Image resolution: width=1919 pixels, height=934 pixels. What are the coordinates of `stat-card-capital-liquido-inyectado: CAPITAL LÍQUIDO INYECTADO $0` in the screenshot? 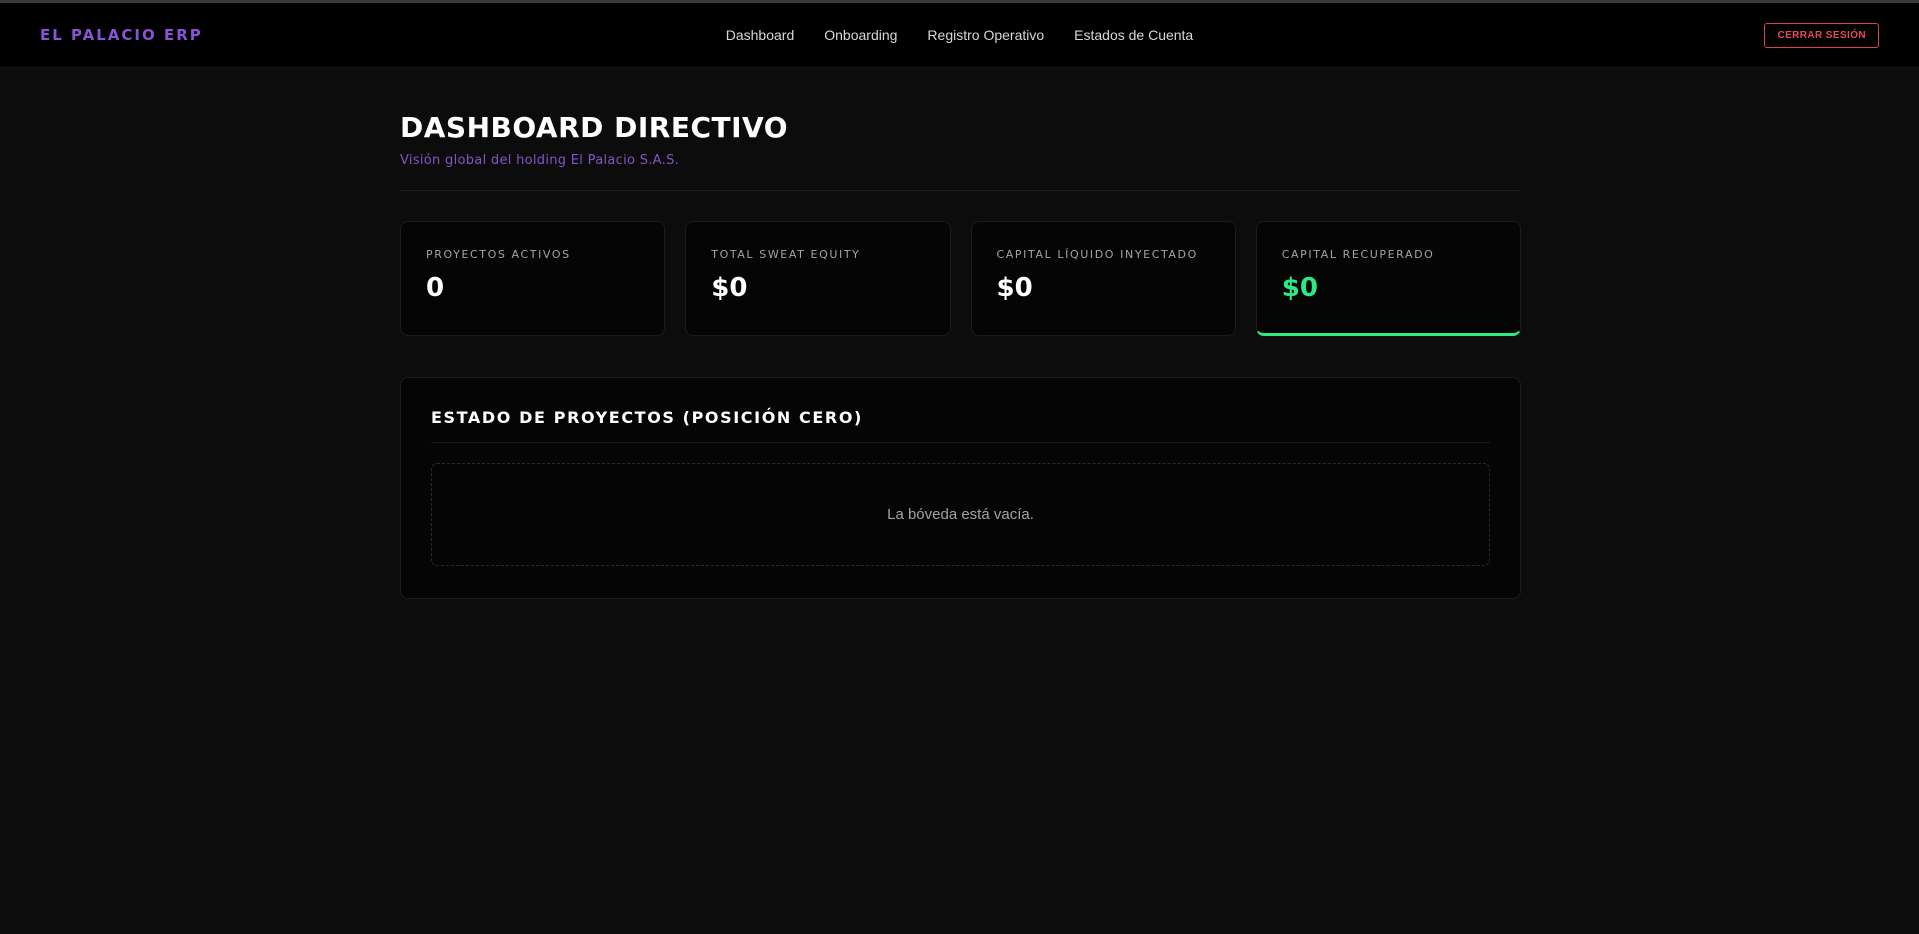 It's located at (1103, 278).